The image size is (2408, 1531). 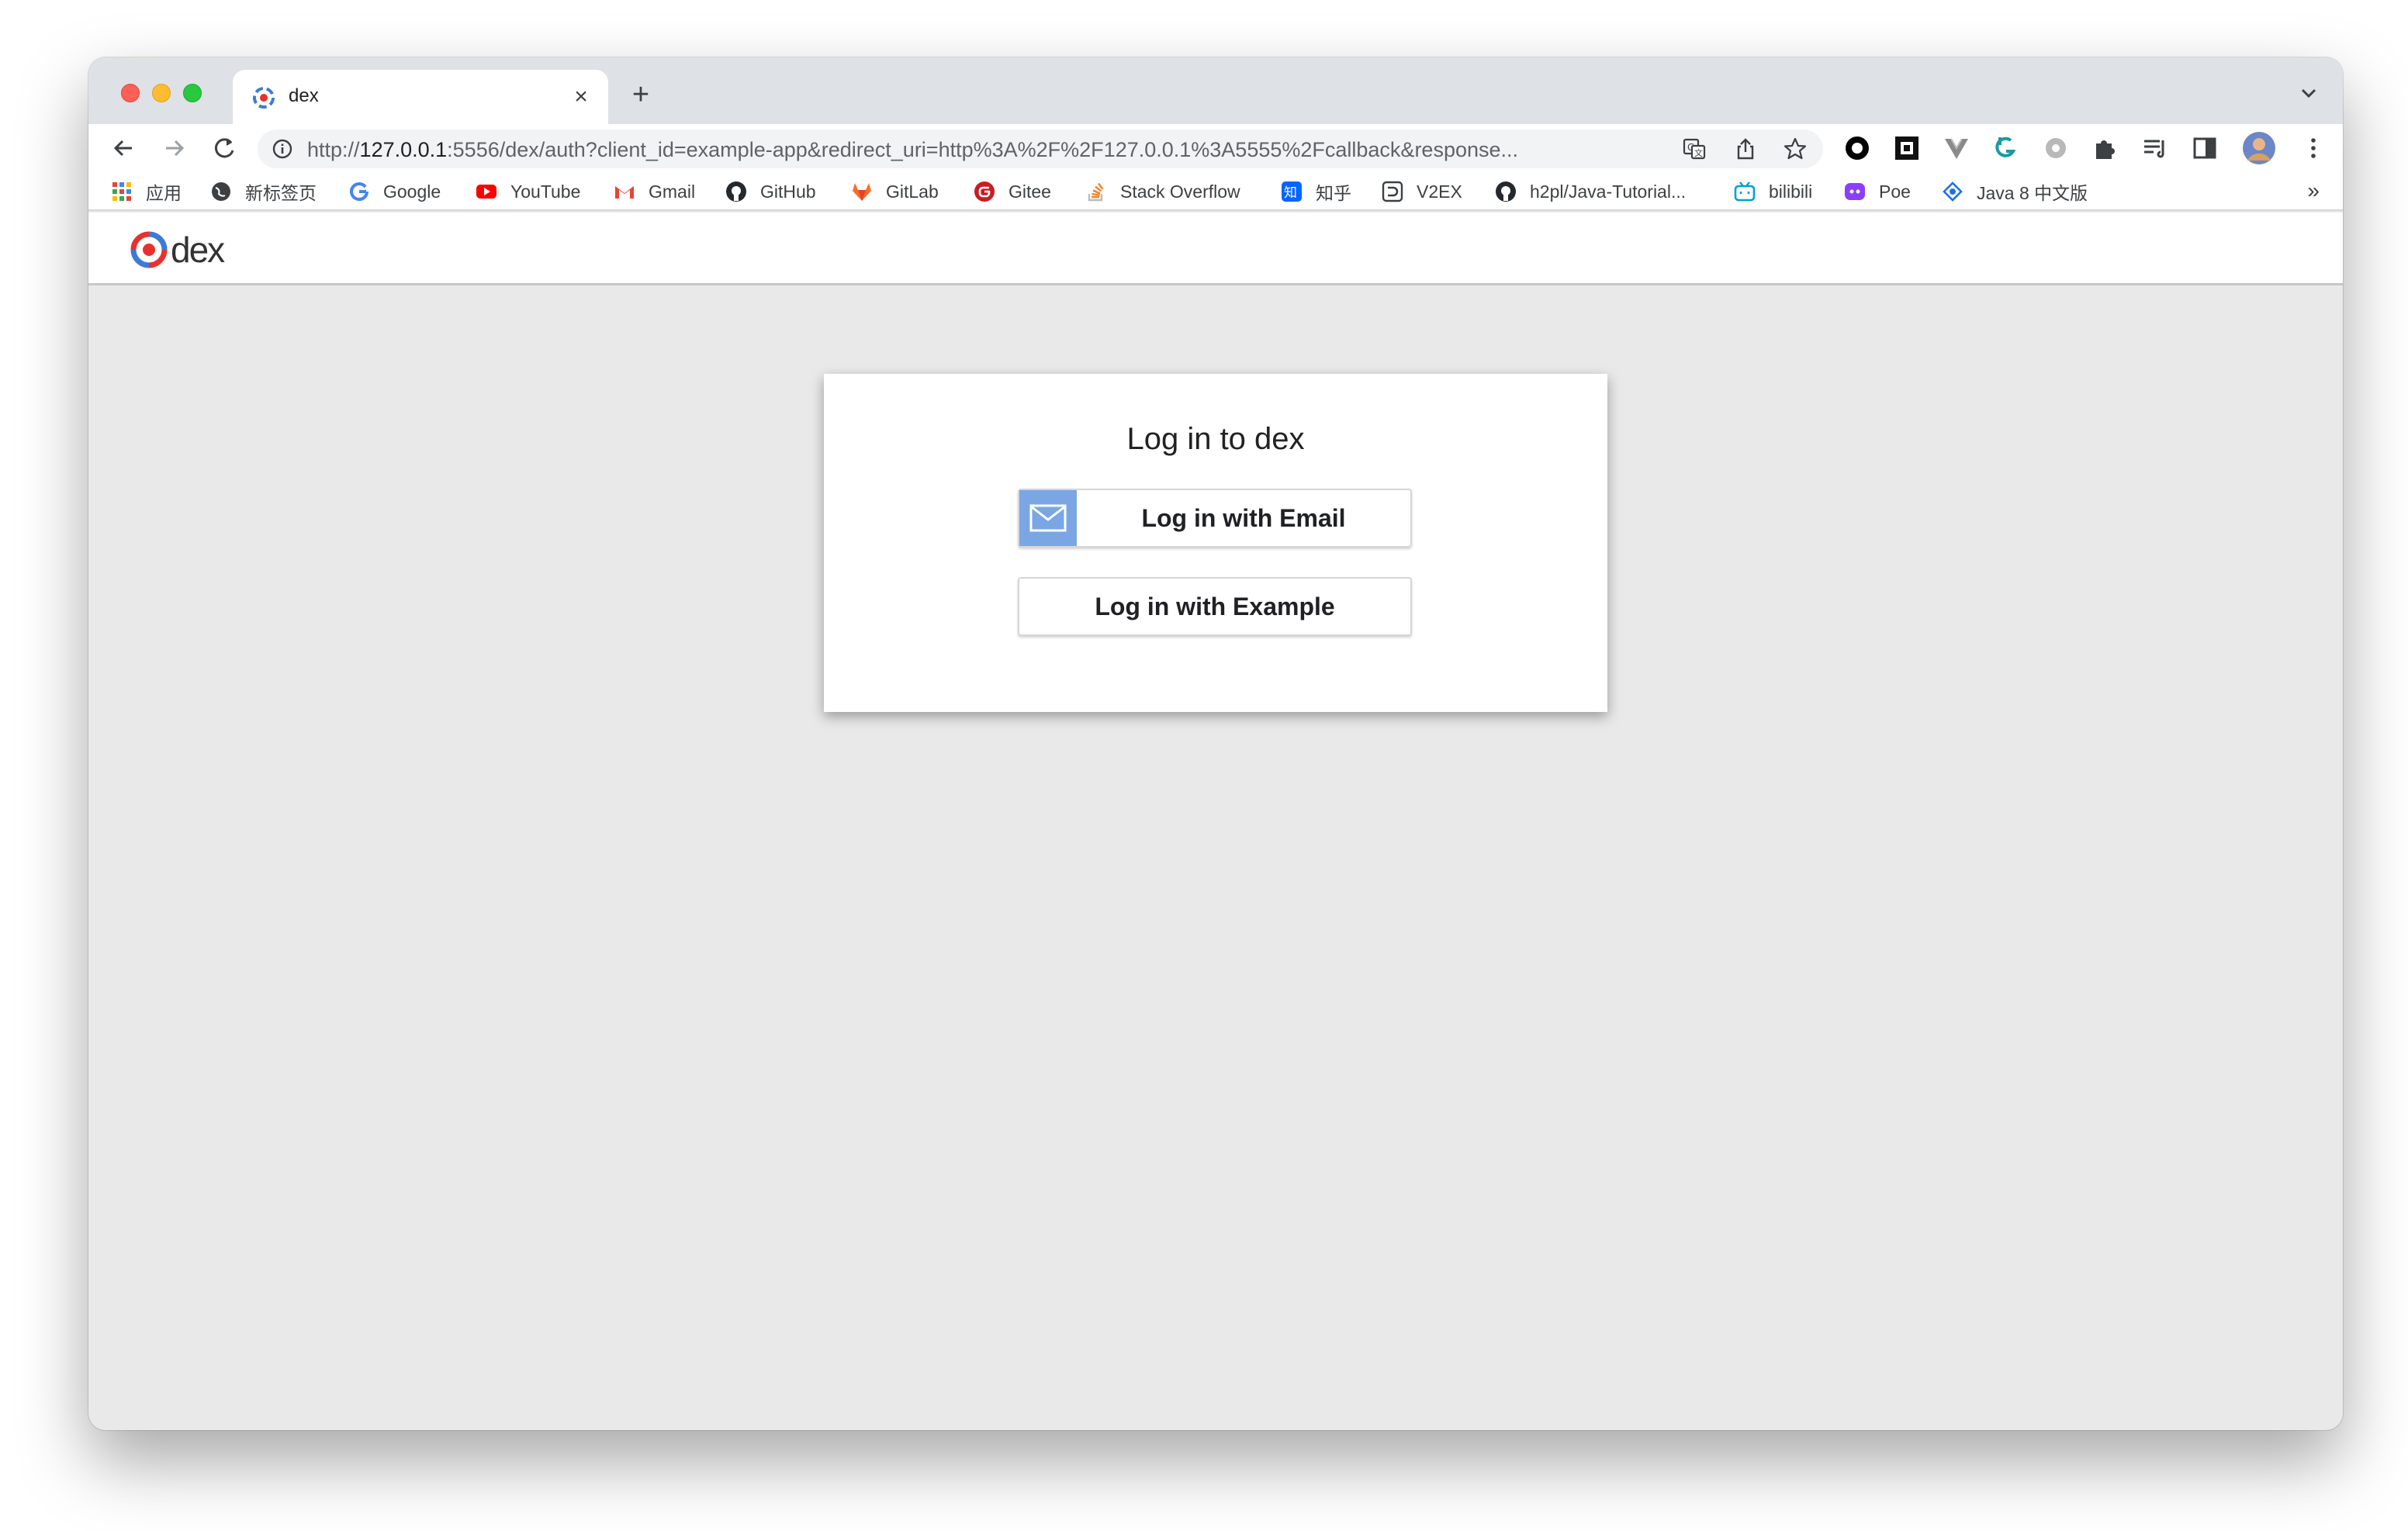 What do you see at coordinates (161, 93) in the screenshot?
I see `minimize-window-button` at bounding box center [161, 93].